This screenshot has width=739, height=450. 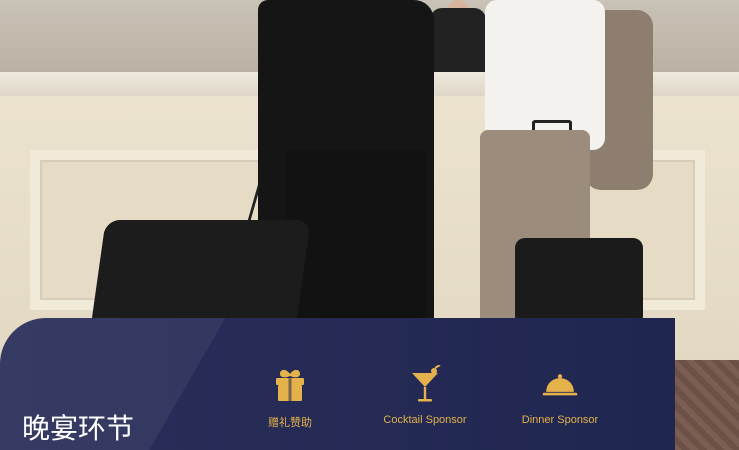 I want to click on carpet, so click(x=702, y=405).